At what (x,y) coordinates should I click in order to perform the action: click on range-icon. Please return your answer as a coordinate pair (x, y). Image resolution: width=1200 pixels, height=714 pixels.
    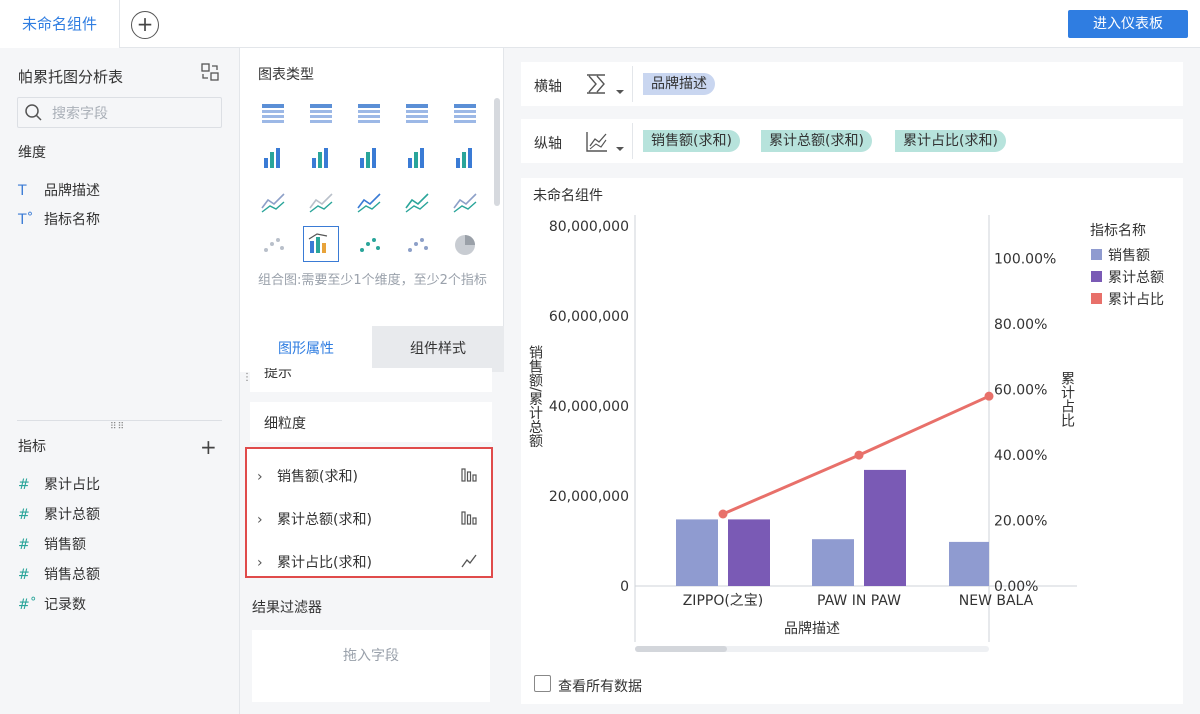
    Looking at the image, I should click on (273, 201).